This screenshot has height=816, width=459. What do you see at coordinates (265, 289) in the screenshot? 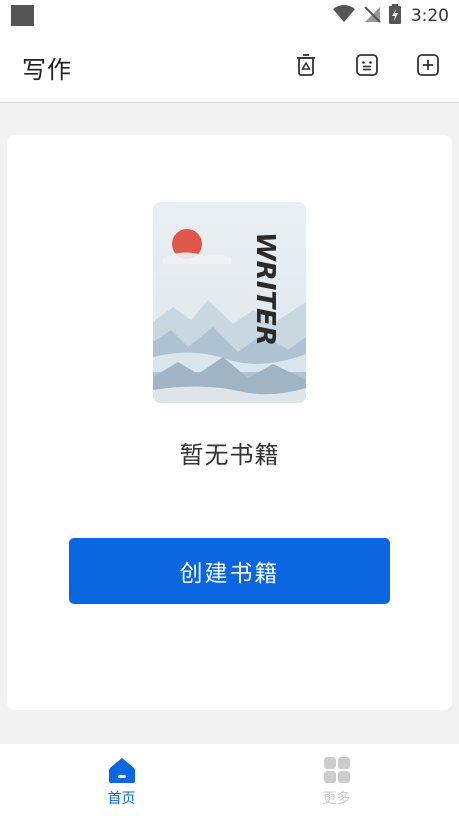
I see `cover-title: WRITER` at bounding box center [265, 289].